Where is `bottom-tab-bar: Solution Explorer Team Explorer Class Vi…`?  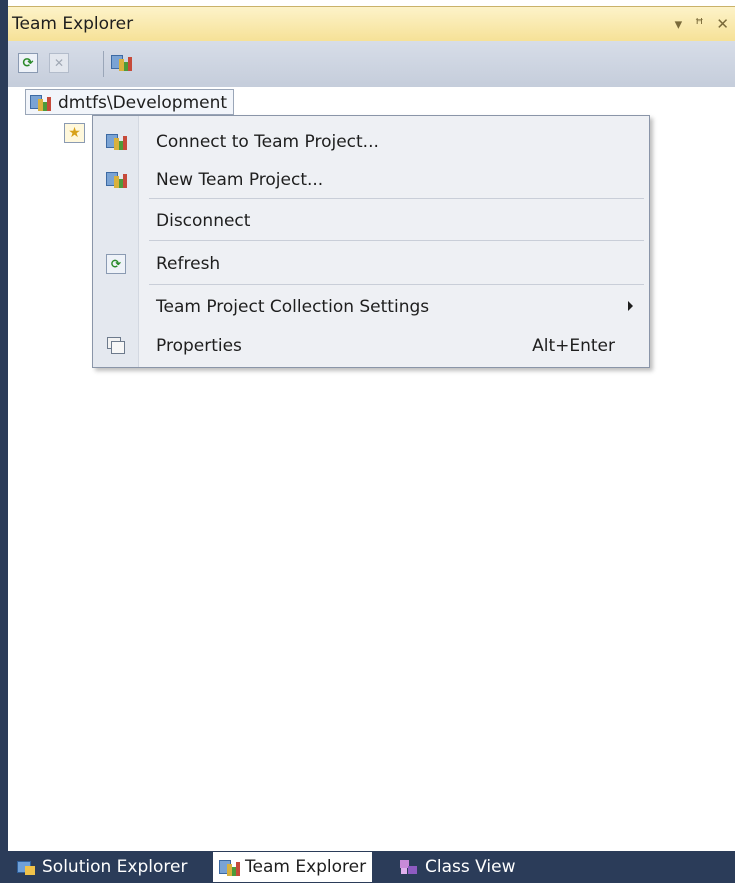 bottom-tab-bar: Solution Explorer Team Explorer Class Vi… is located at coordinates (367, 867).